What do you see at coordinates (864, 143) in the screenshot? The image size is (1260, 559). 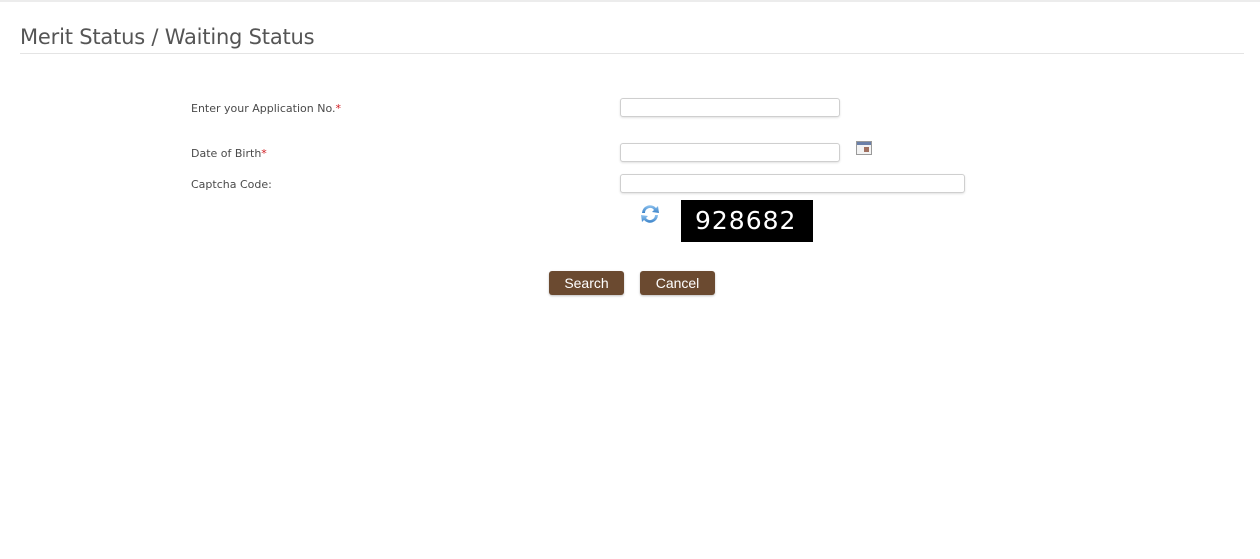 I see `calendar-header` at bounding box center [864, 143].